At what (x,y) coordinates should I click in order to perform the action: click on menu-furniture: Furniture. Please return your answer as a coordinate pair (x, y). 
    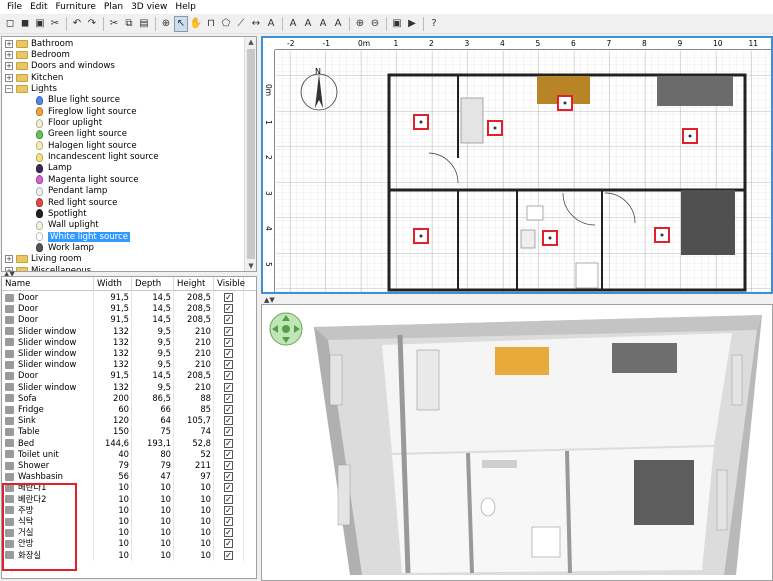
    Looking at the image, I should click on (76, 7).